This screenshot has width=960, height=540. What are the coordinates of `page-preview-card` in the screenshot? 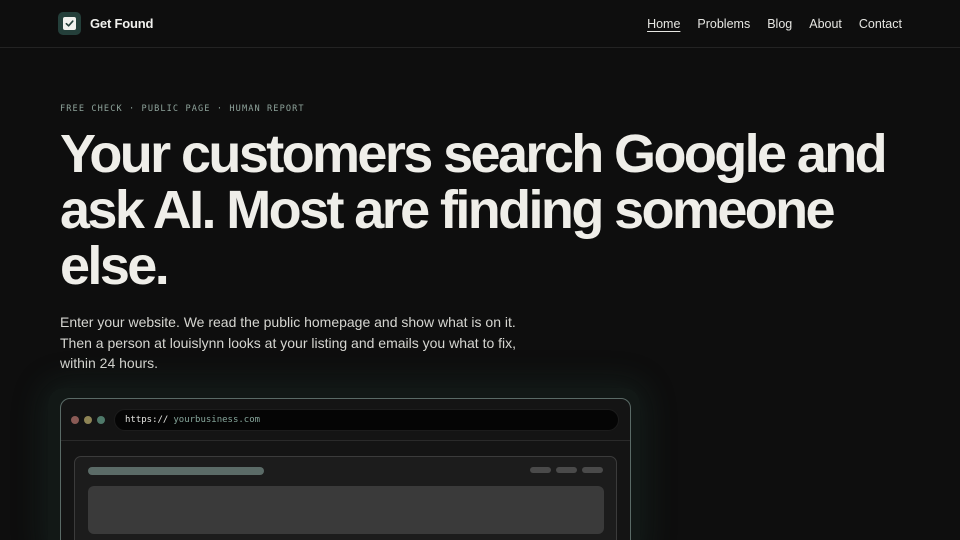 It's located at (345, 498).